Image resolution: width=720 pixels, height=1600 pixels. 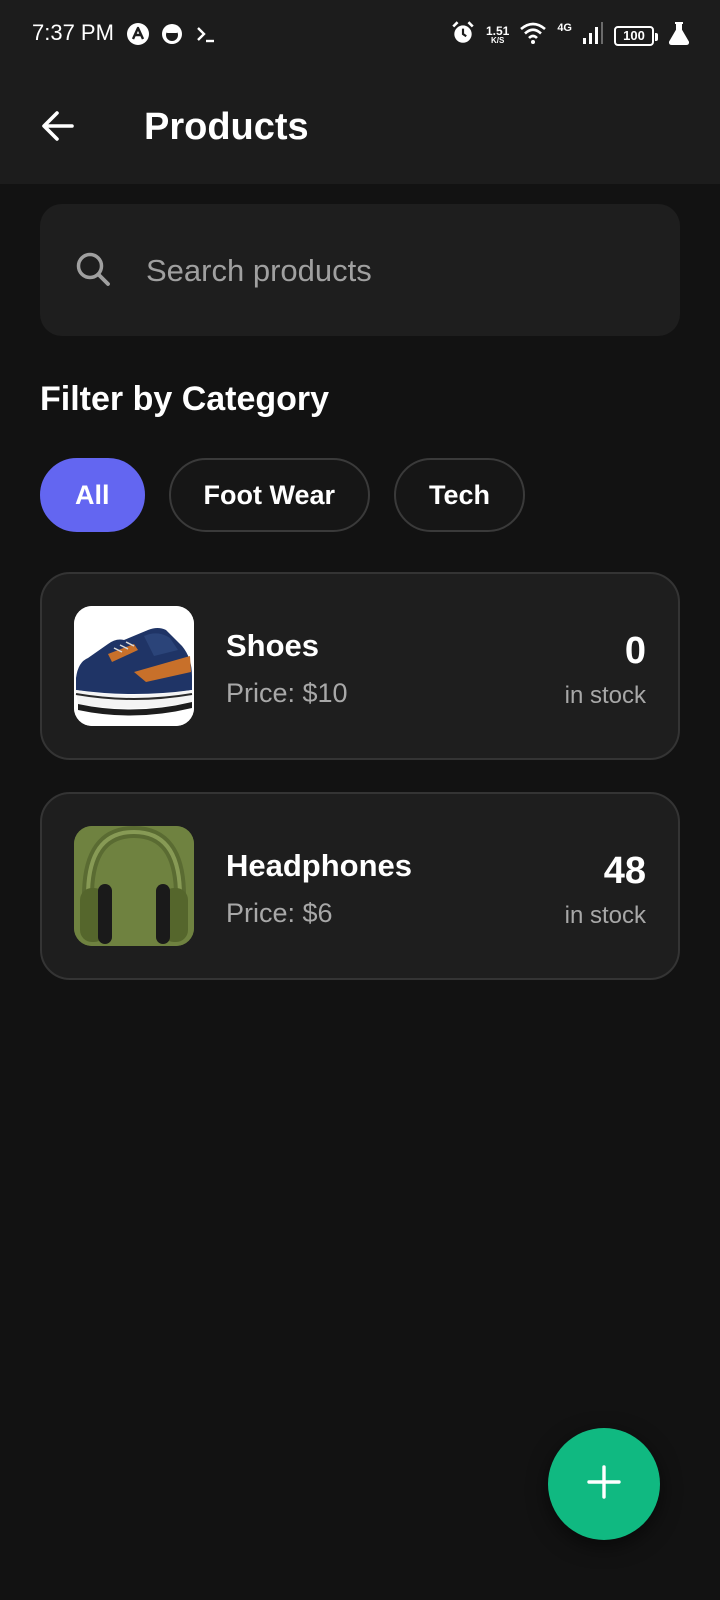 I want to click on add-product-button, so click(x=604, y=1484).